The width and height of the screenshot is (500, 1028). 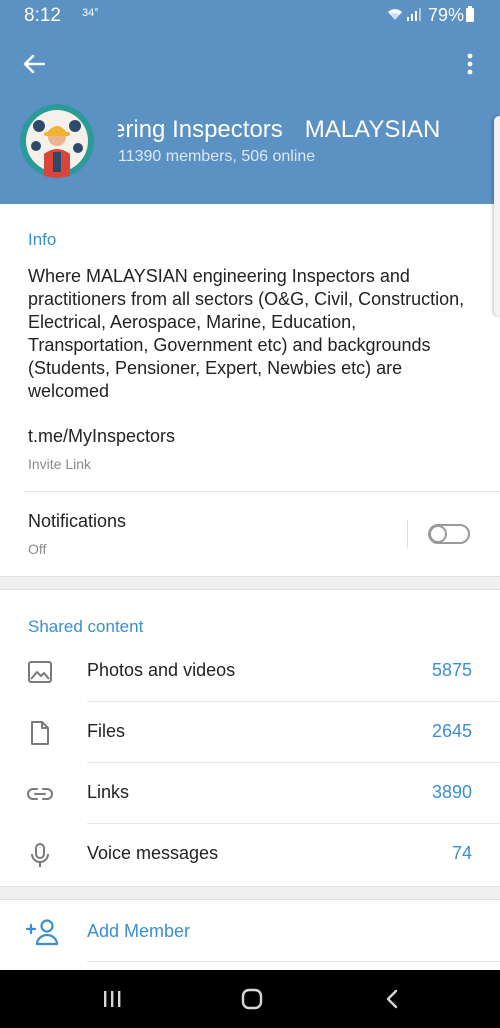 I want to click on home-icon, so click(x=252, y=999).